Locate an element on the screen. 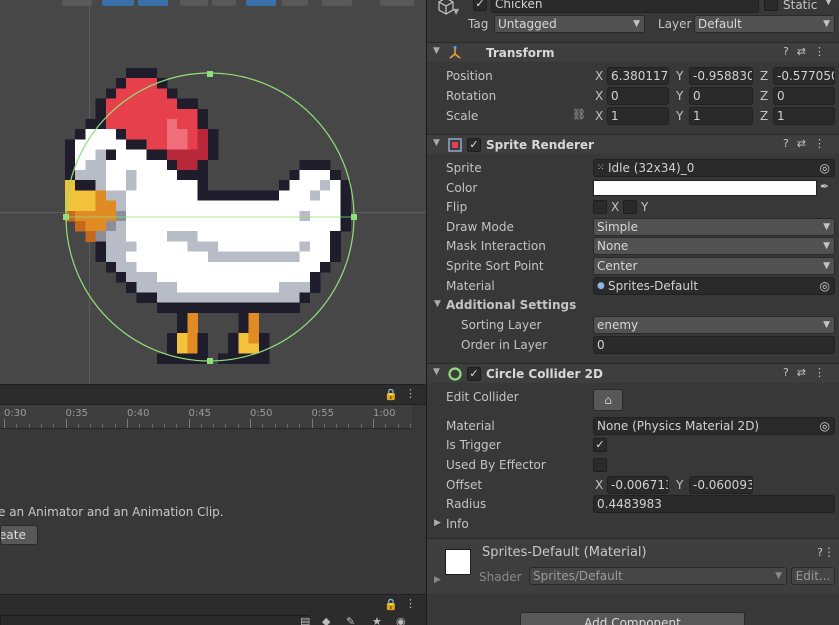 This screenshot has width=839, height=625. search-input is located at coordinates (155, 620).